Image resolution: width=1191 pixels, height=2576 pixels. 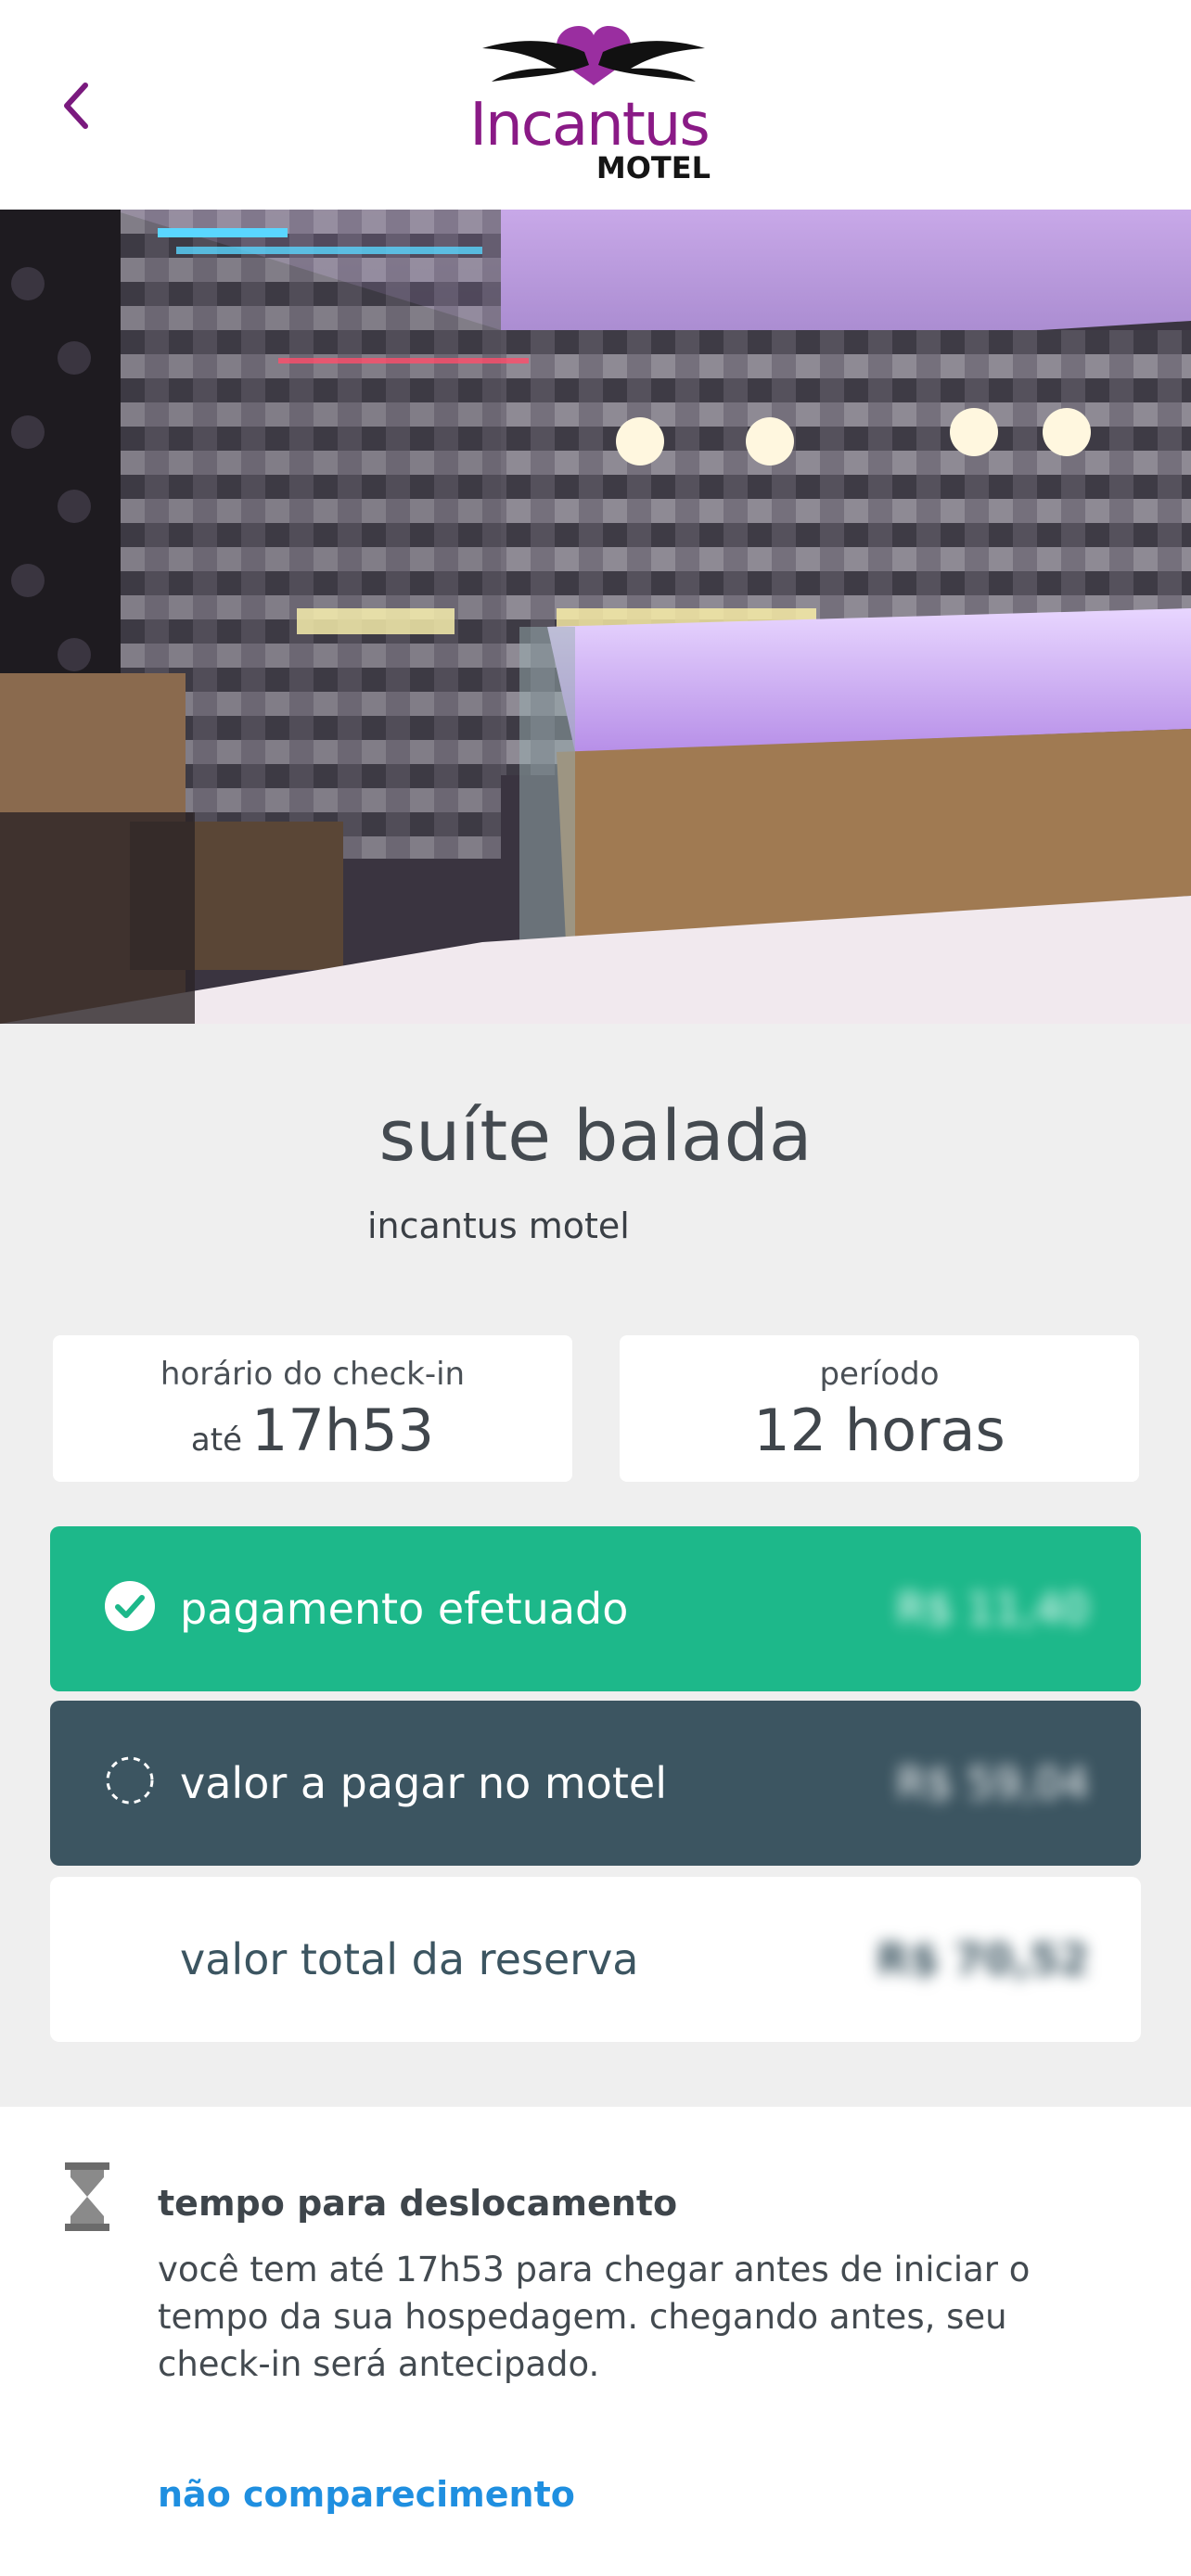 I want to click on dashed-circle-icon, so click(x=130, y=1780).